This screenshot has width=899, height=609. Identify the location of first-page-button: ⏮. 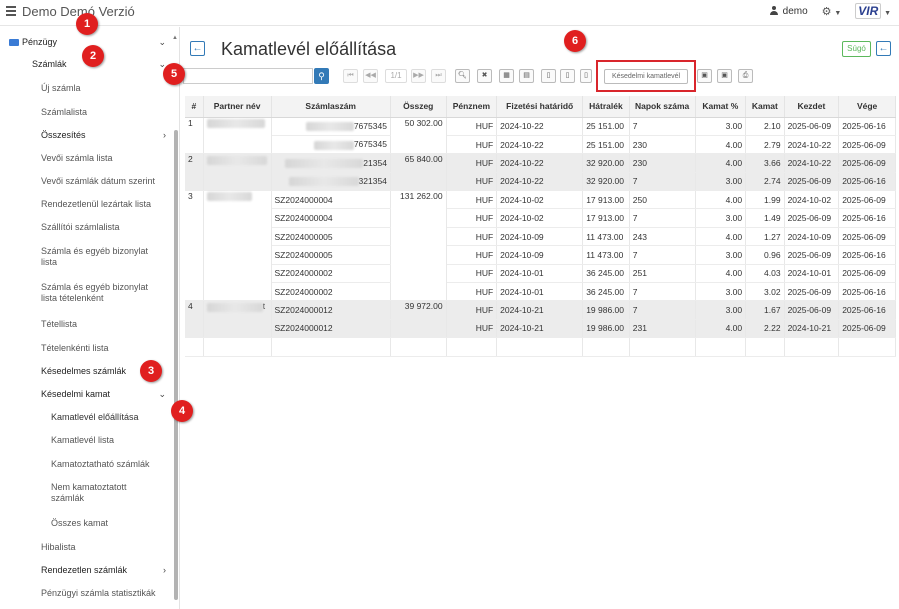
(350, 76).